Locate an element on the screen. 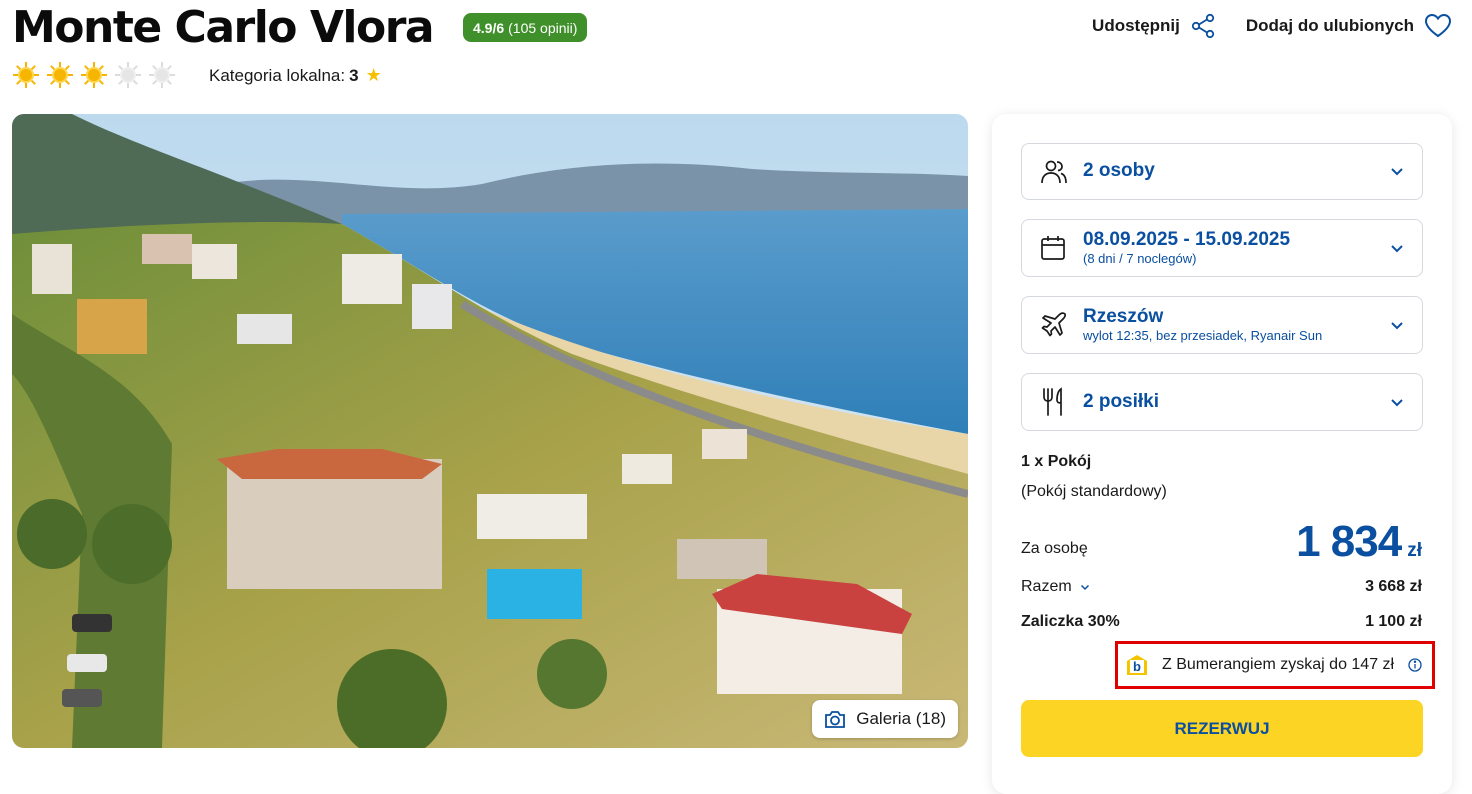 The image size is (1472, 794). dates-value: 08.09.2025 - 15.09.2025 is located at coordinates (1187, 239).